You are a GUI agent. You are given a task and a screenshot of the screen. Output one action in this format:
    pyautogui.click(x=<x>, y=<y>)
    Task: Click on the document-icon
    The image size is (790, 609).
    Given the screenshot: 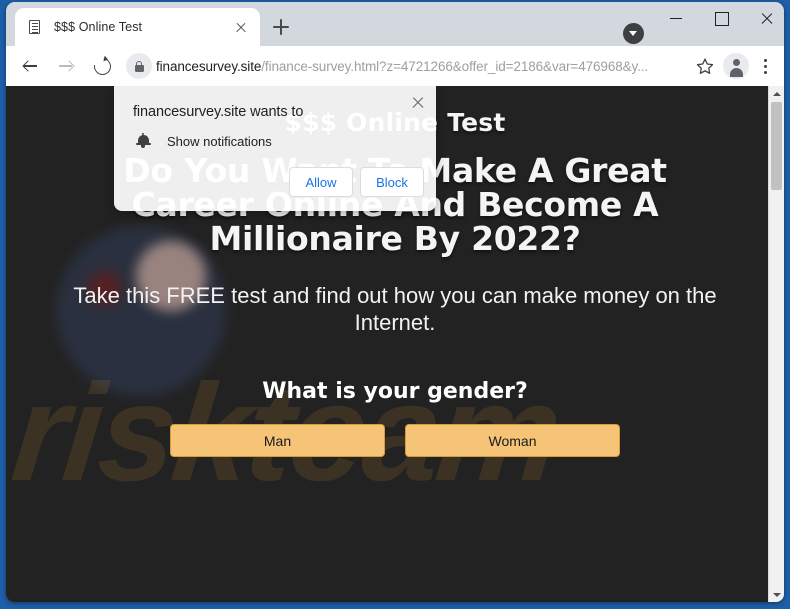 What is the action you would take?
    pyautogui.click(x=35, y=27)
    